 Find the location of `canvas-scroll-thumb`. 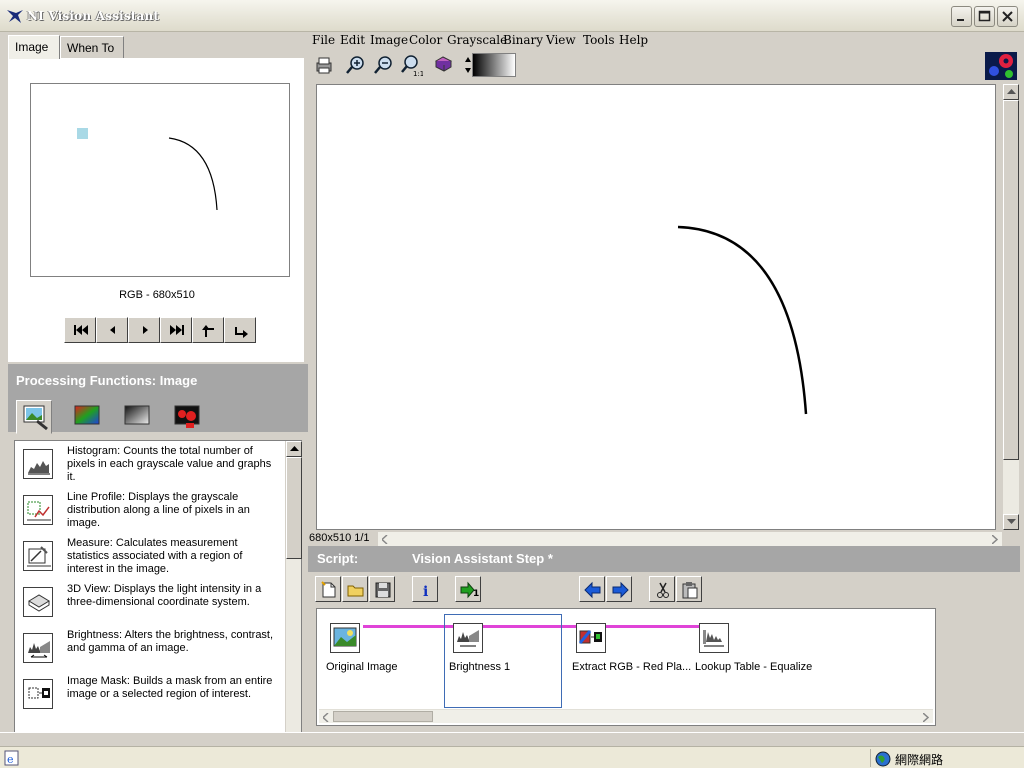

canvas-scroll-thumb is located at coordinates (1011, 280).